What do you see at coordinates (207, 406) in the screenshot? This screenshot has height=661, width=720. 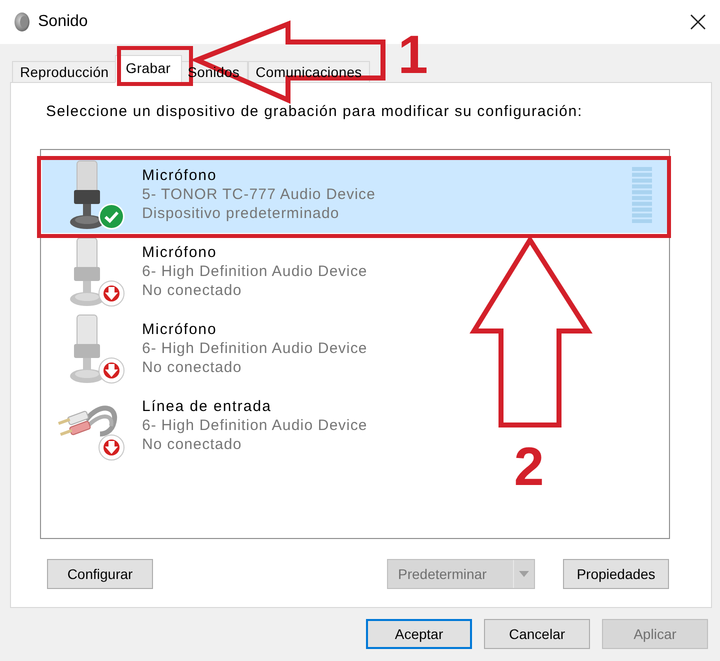 I see `device-name: Línea de entrada` at bounding box center [207, 406].